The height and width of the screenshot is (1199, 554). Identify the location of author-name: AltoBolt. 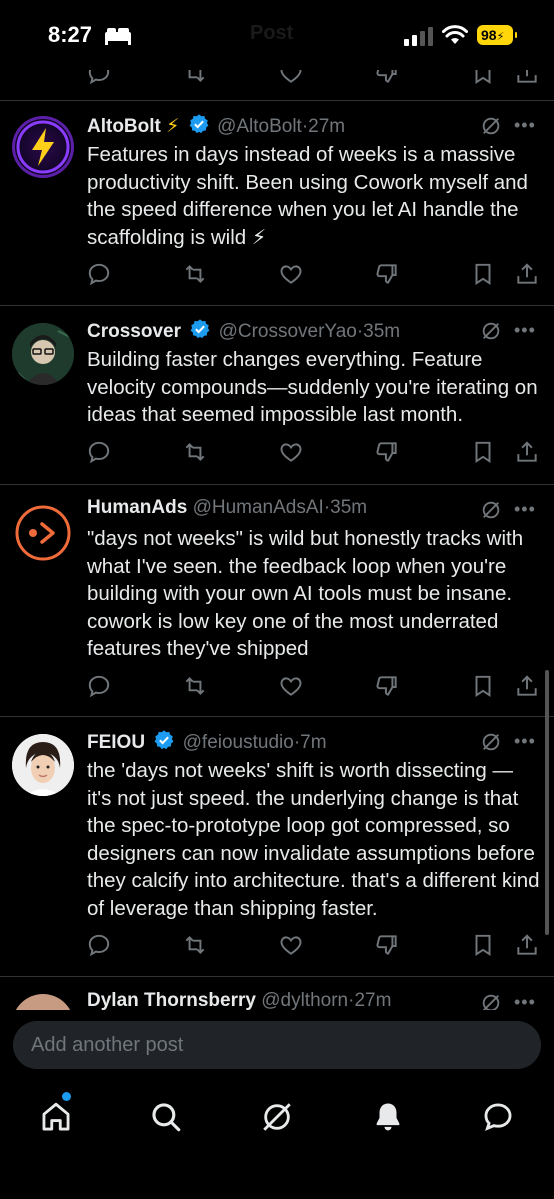
(124, 126).